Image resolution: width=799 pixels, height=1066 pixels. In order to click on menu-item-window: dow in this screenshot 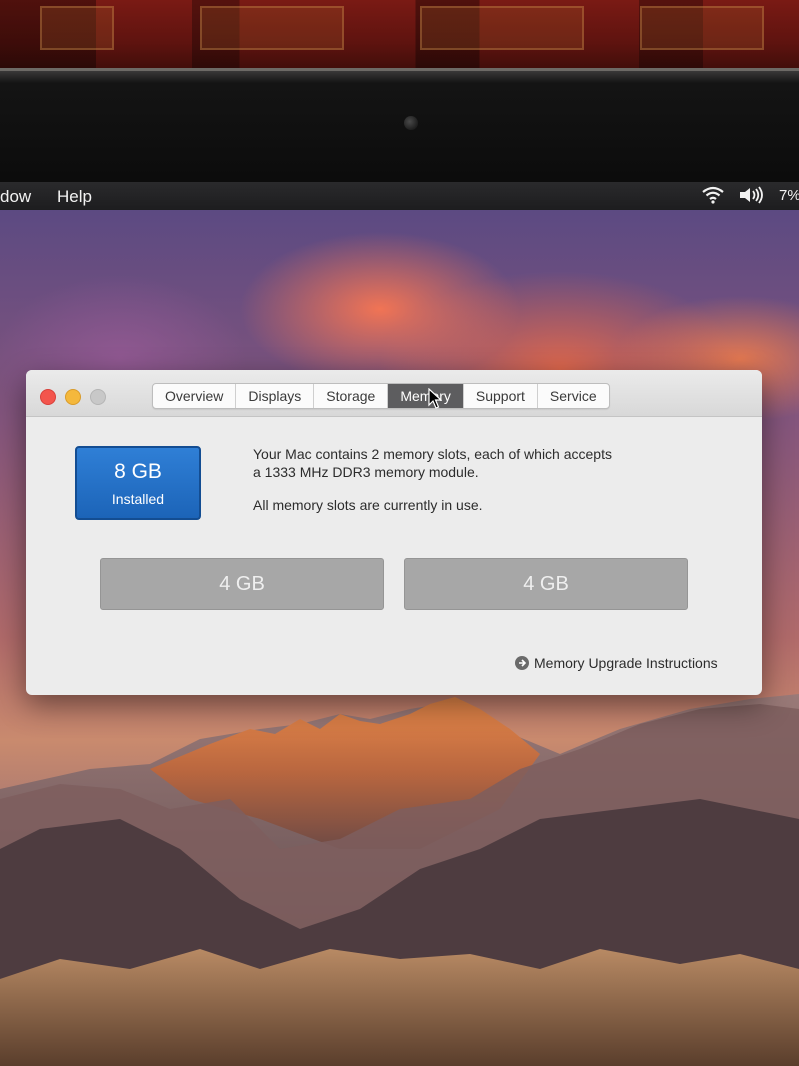, I will do `click(15, 197)`.